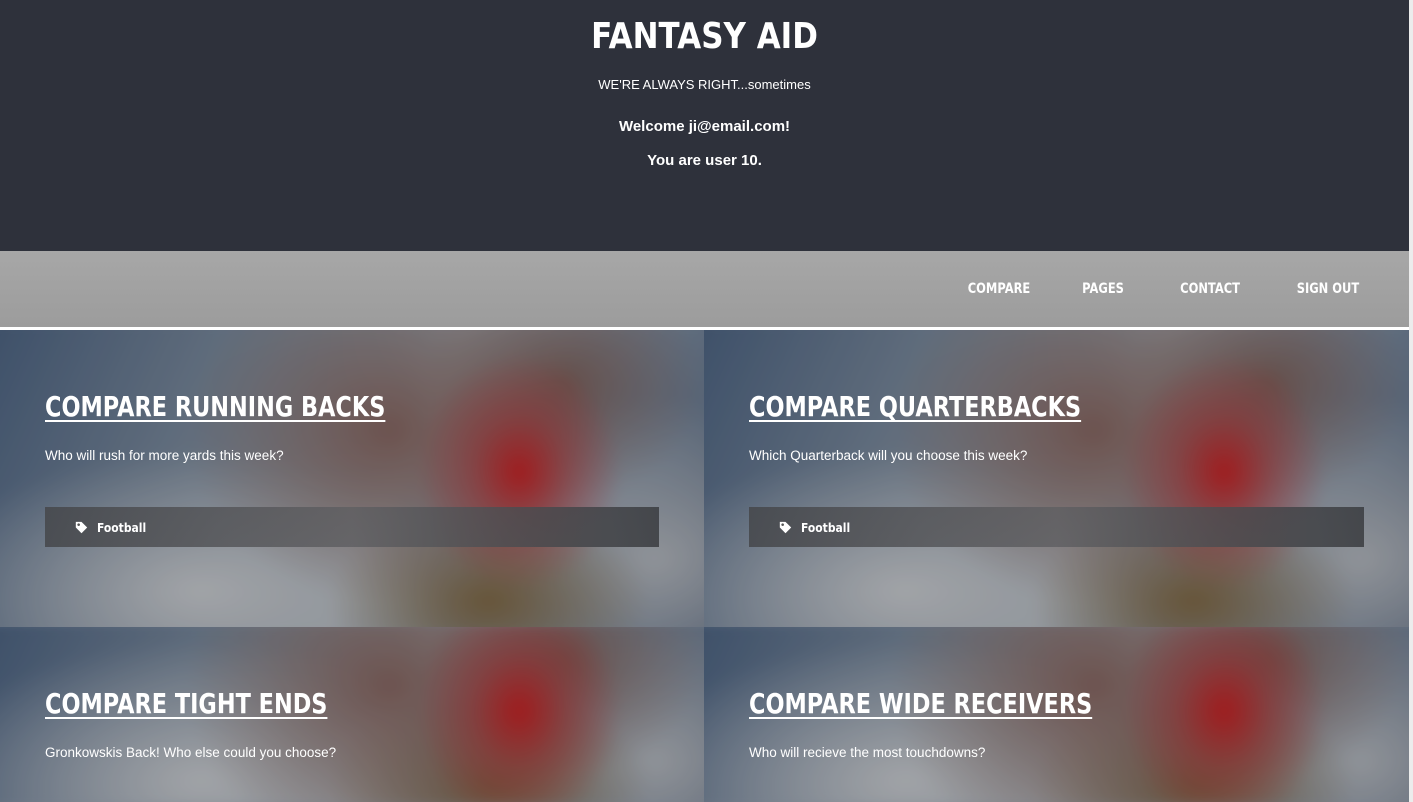  What do you see at coordinates (1210, 289) in the screenshot?
I see `nav-contact-link: CONTACT` at bounding box center [1210, 289].